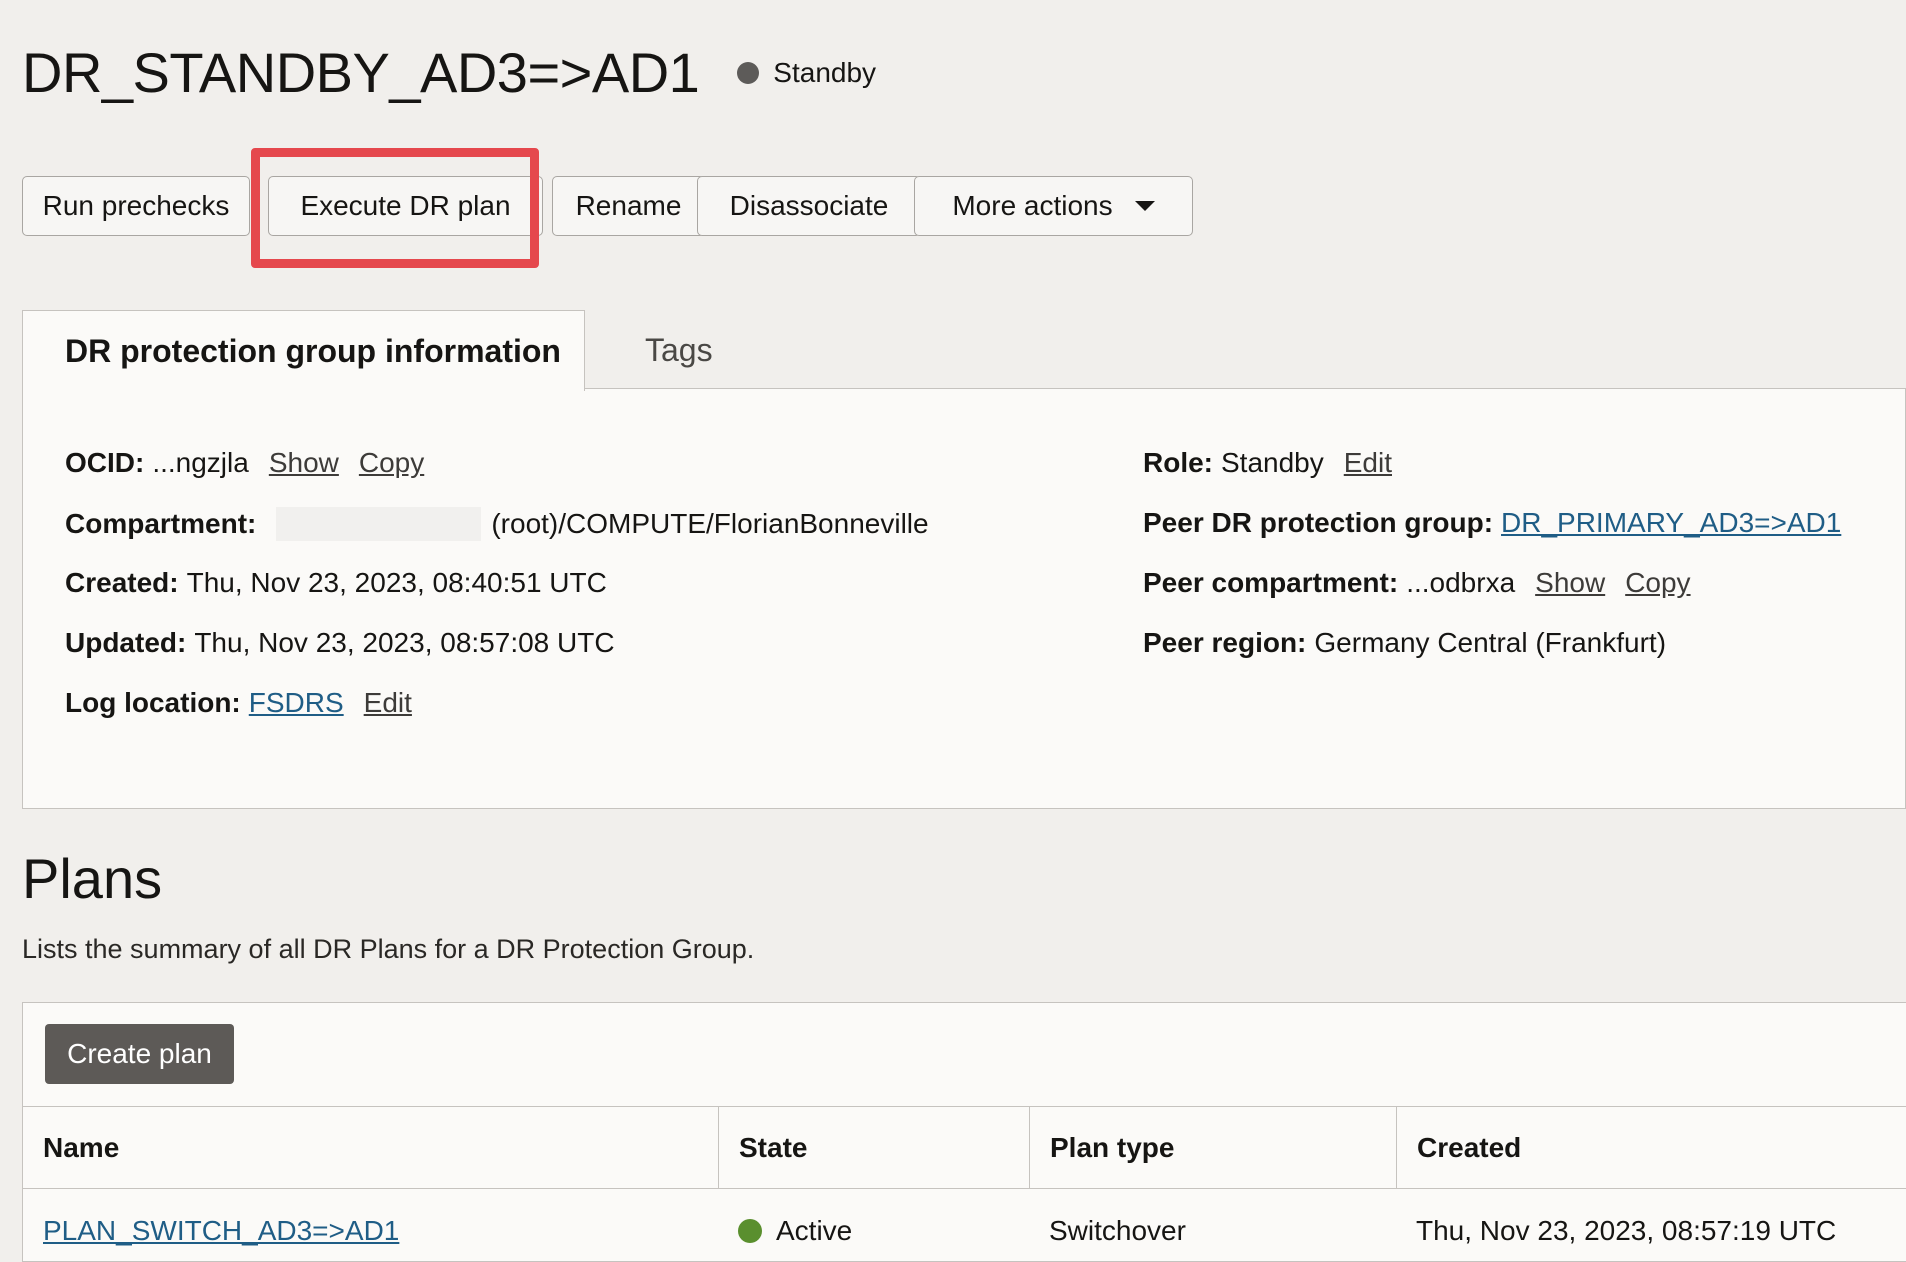  What do you see at coordinates (750, 1231) in the screenshot?
I see `active-status-dot-icon` at bounding box center [750, 1231].